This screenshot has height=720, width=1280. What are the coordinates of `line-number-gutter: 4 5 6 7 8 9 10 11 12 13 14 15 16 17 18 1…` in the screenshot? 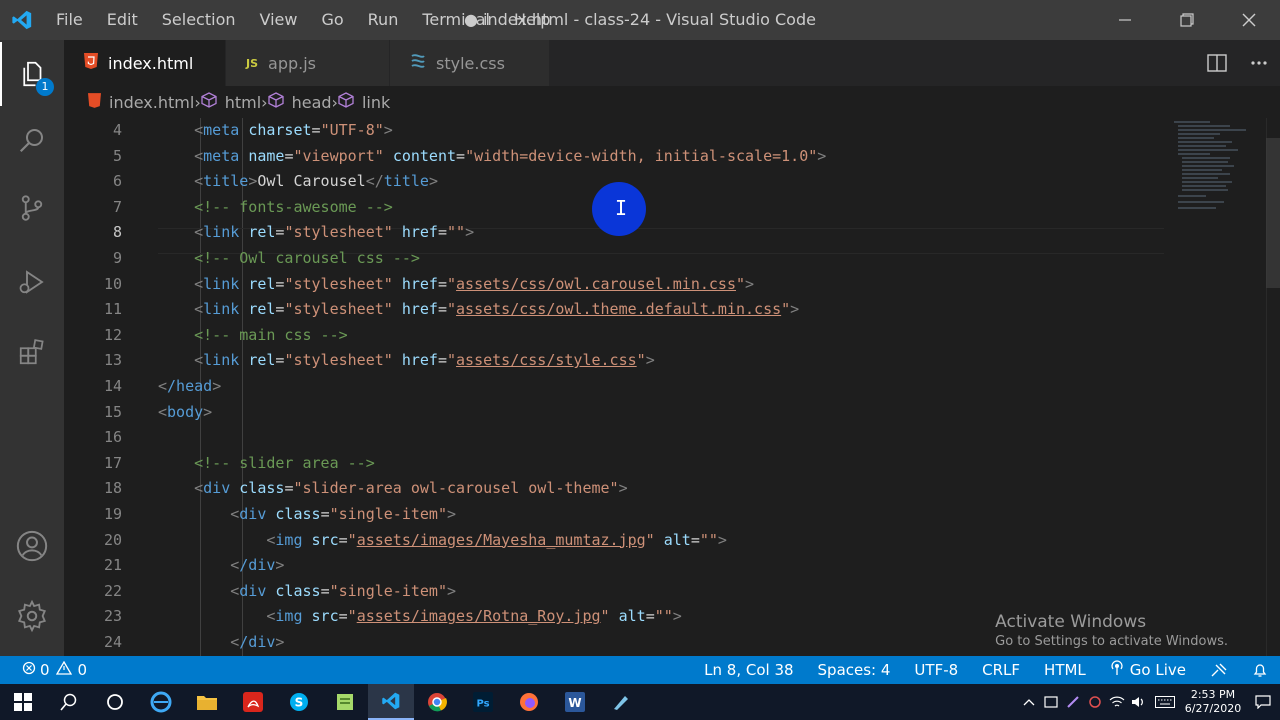 It's located at (93, 386).